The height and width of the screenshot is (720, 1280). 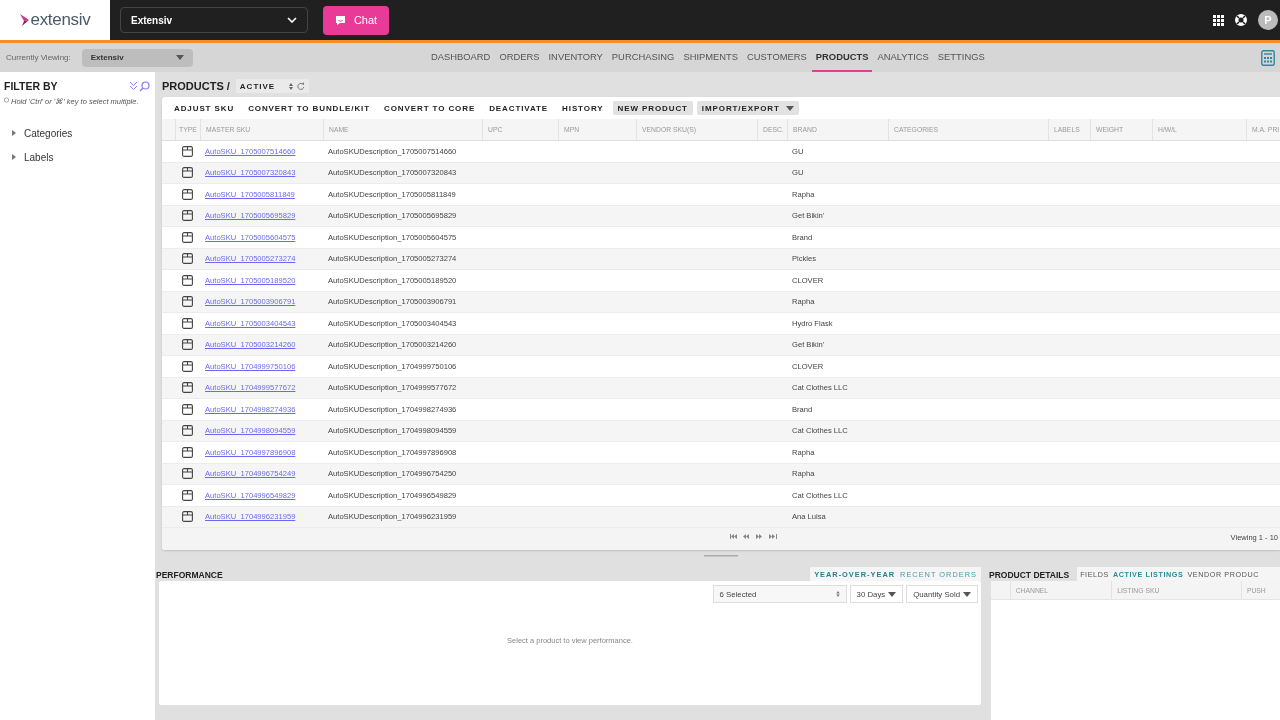 What do you see at coordinates (760, 536) in the screenshot?
I see `next-page-icon` at bounding box center [760, 536].